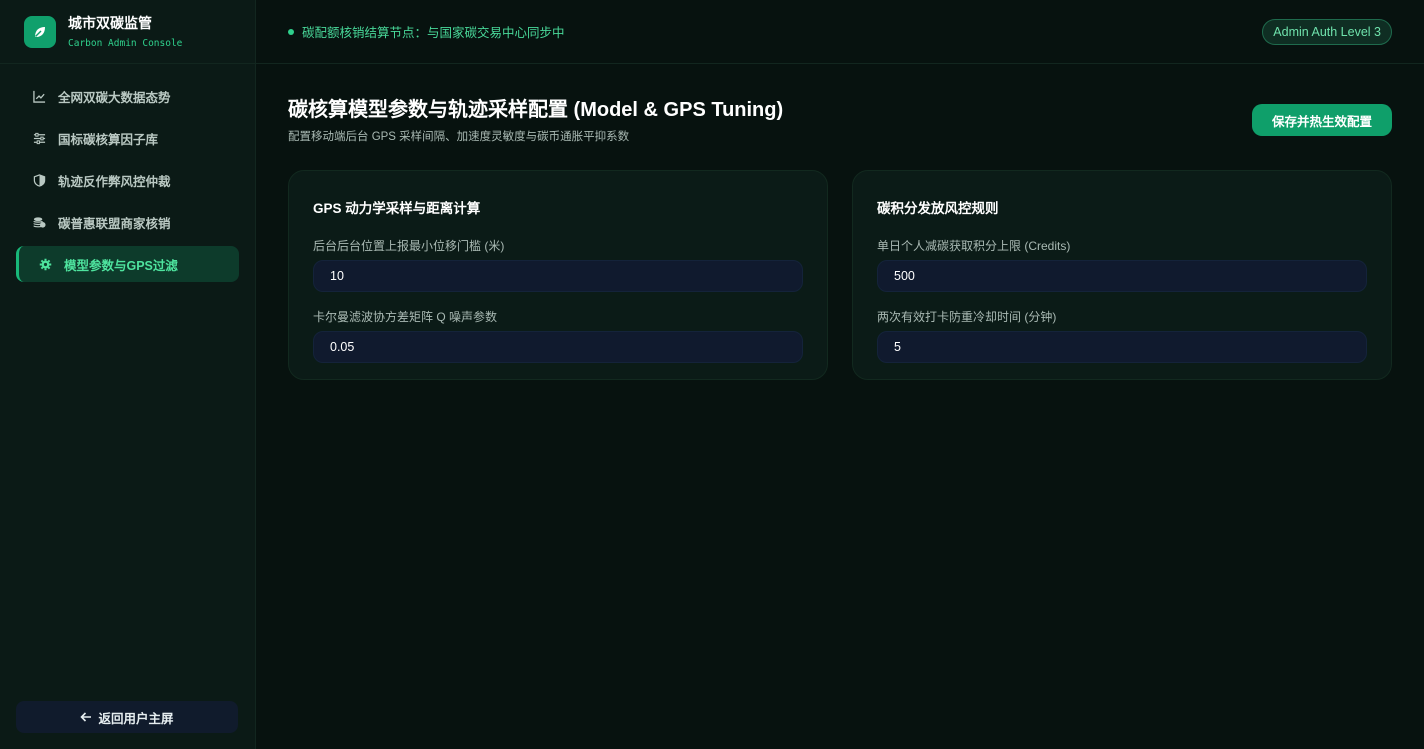 This screenshot has height=749, width=1424. I want to click on shield-icon, so click(39, 180).